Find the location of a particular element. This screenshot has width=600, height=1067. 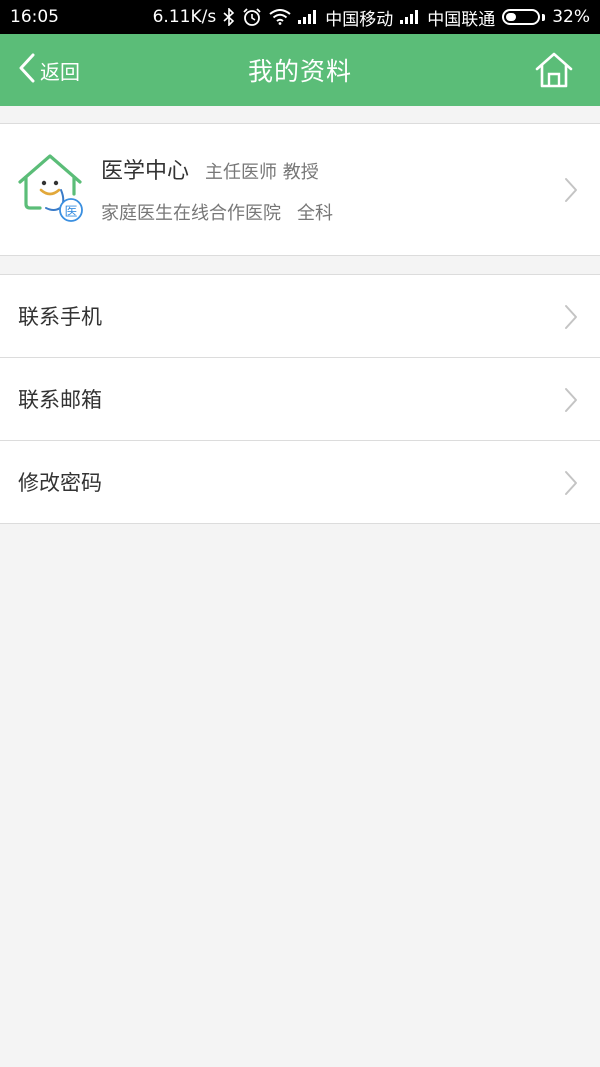

avatar-badge-label: 医 is located at coordinates (71, 212).